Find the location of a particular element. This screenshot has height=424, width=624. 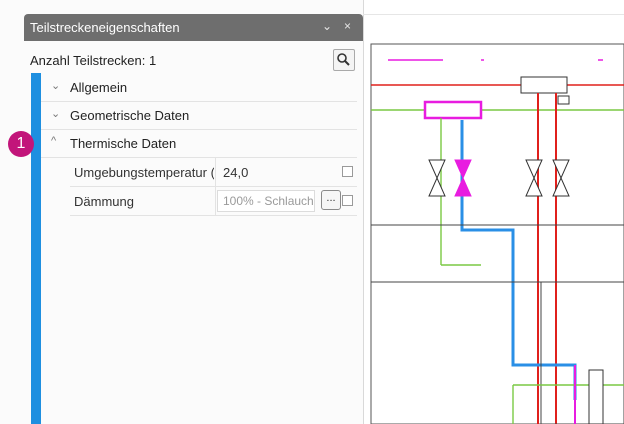

panel-title: Teilstreckeneigenschaften is located at coordinates (105, 27).